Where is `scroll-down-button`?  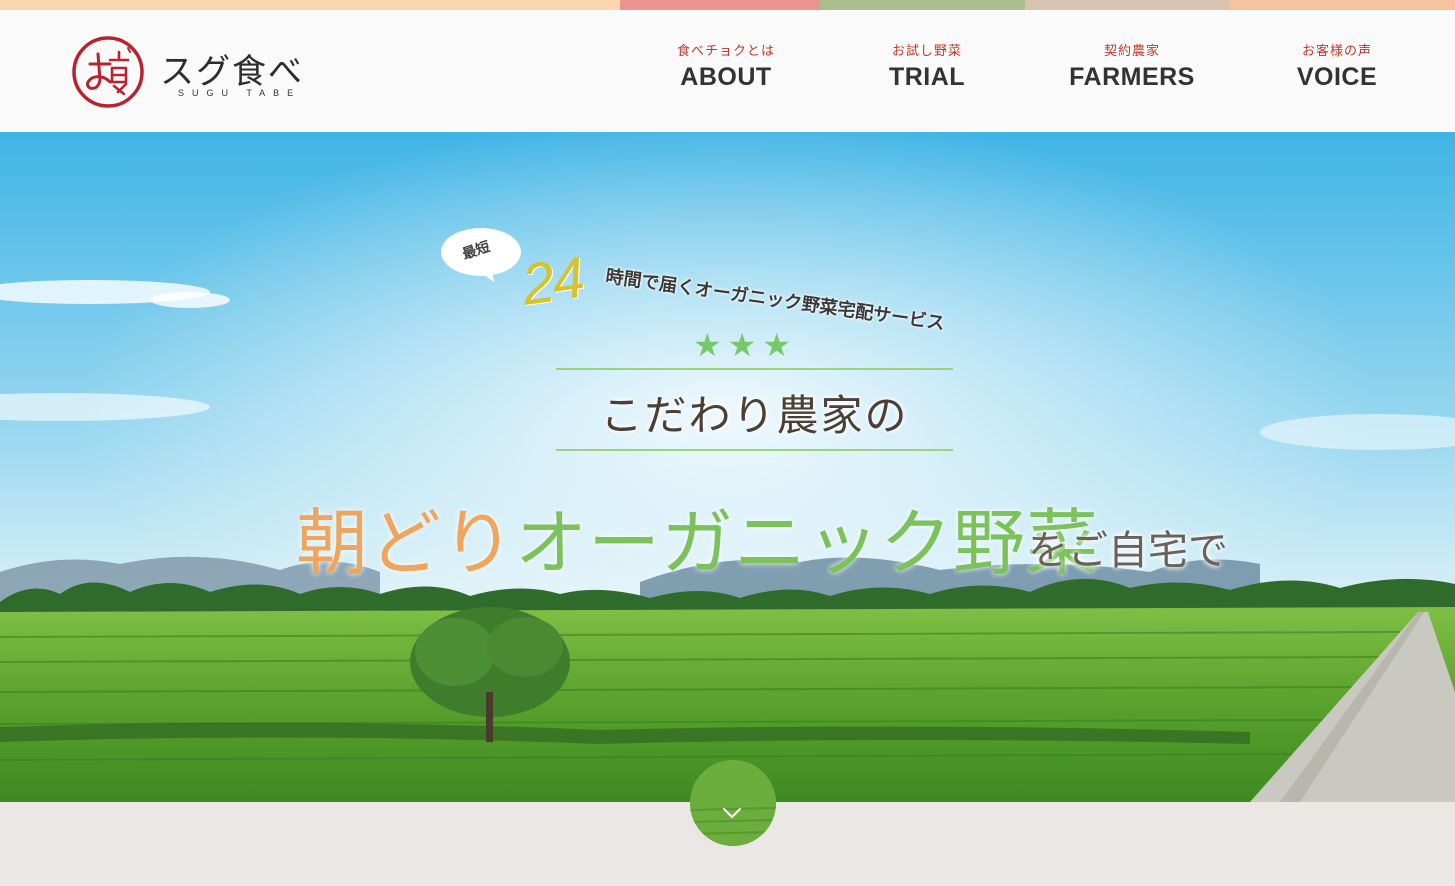
scroll-down-button is located at coordinates (733, 803).